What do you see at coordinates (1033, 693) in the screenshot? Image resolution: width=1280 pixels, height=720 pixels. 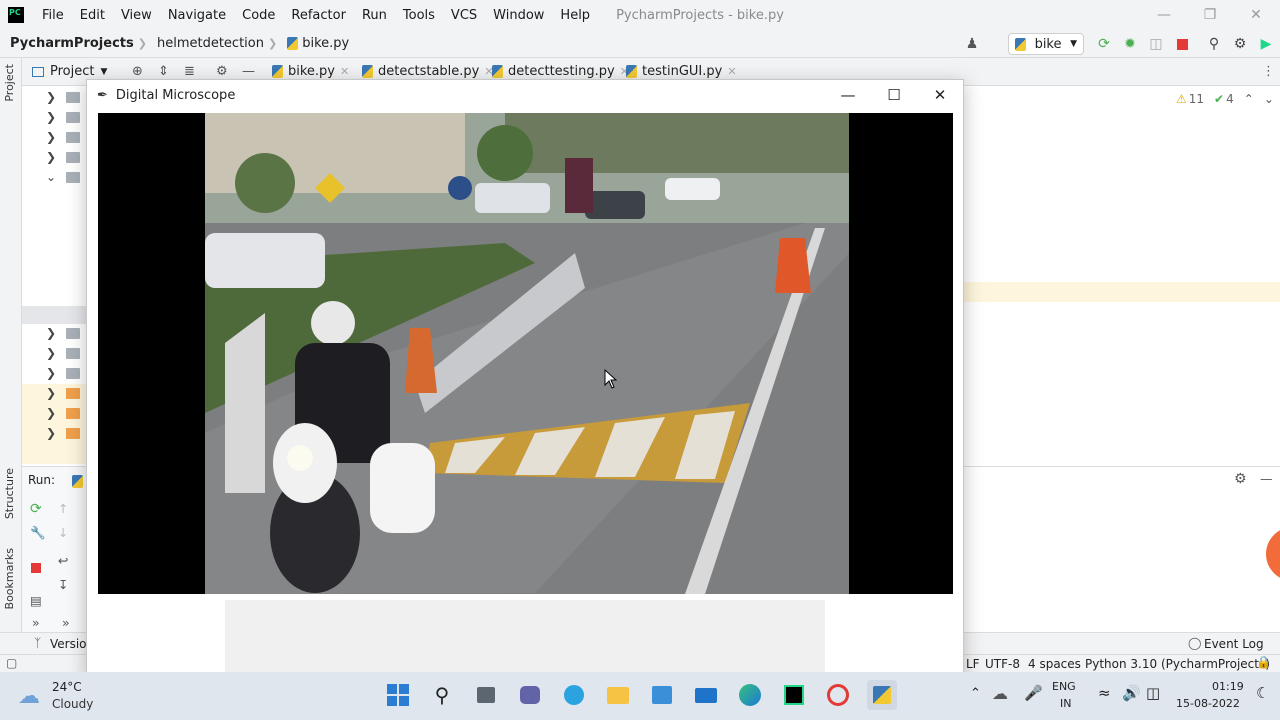 I see `microphone-icon: 🎤` at bounding box center [1033, 693].